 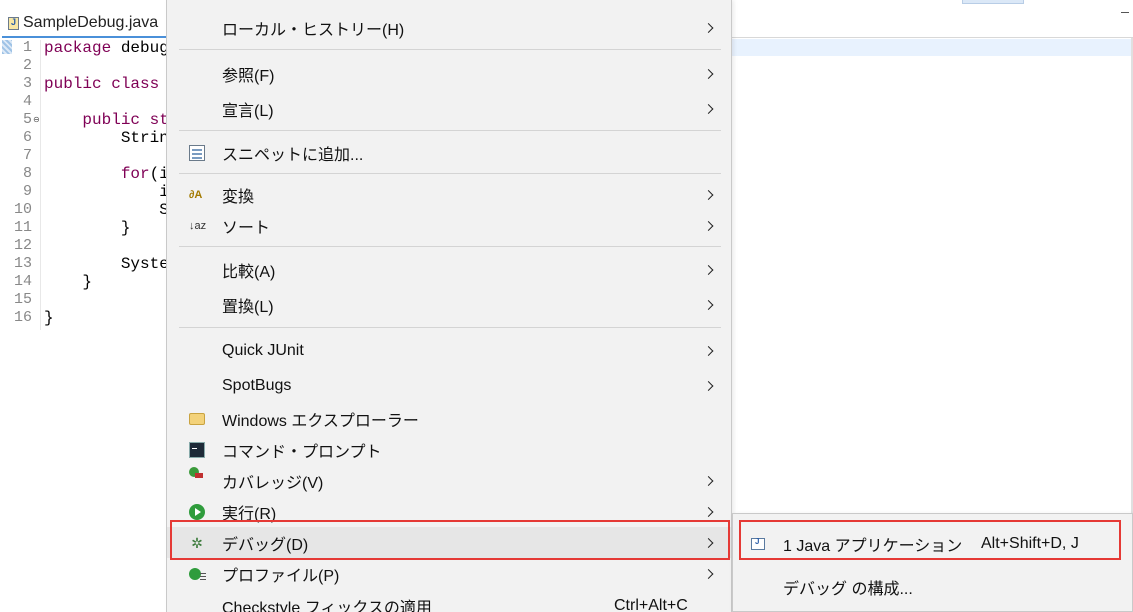 I want to click on menu-item-replace: 置換(L), so click(x=449, y=304).